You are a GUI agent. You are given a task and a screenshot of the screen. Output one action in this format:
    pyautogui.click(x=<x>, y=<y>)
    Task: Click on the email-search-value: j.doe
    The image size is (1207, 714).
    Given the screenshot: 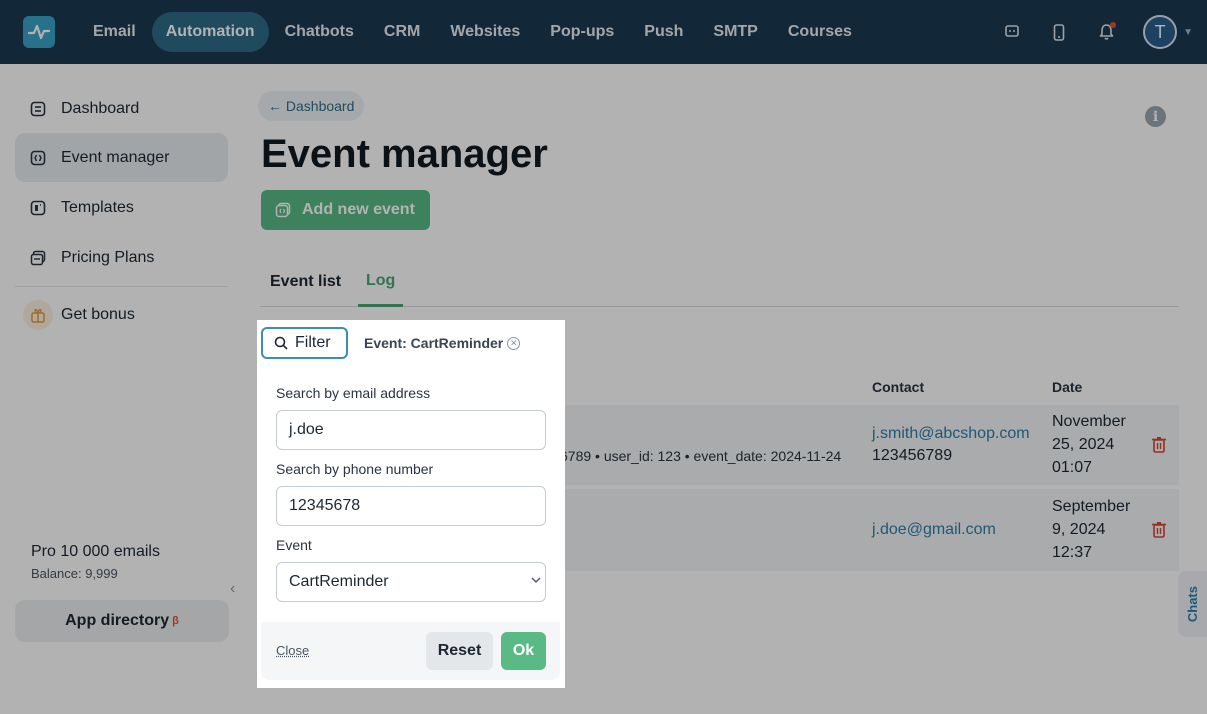 What is the action you would take?
    pyautogui.click(x=306, y=429)
    